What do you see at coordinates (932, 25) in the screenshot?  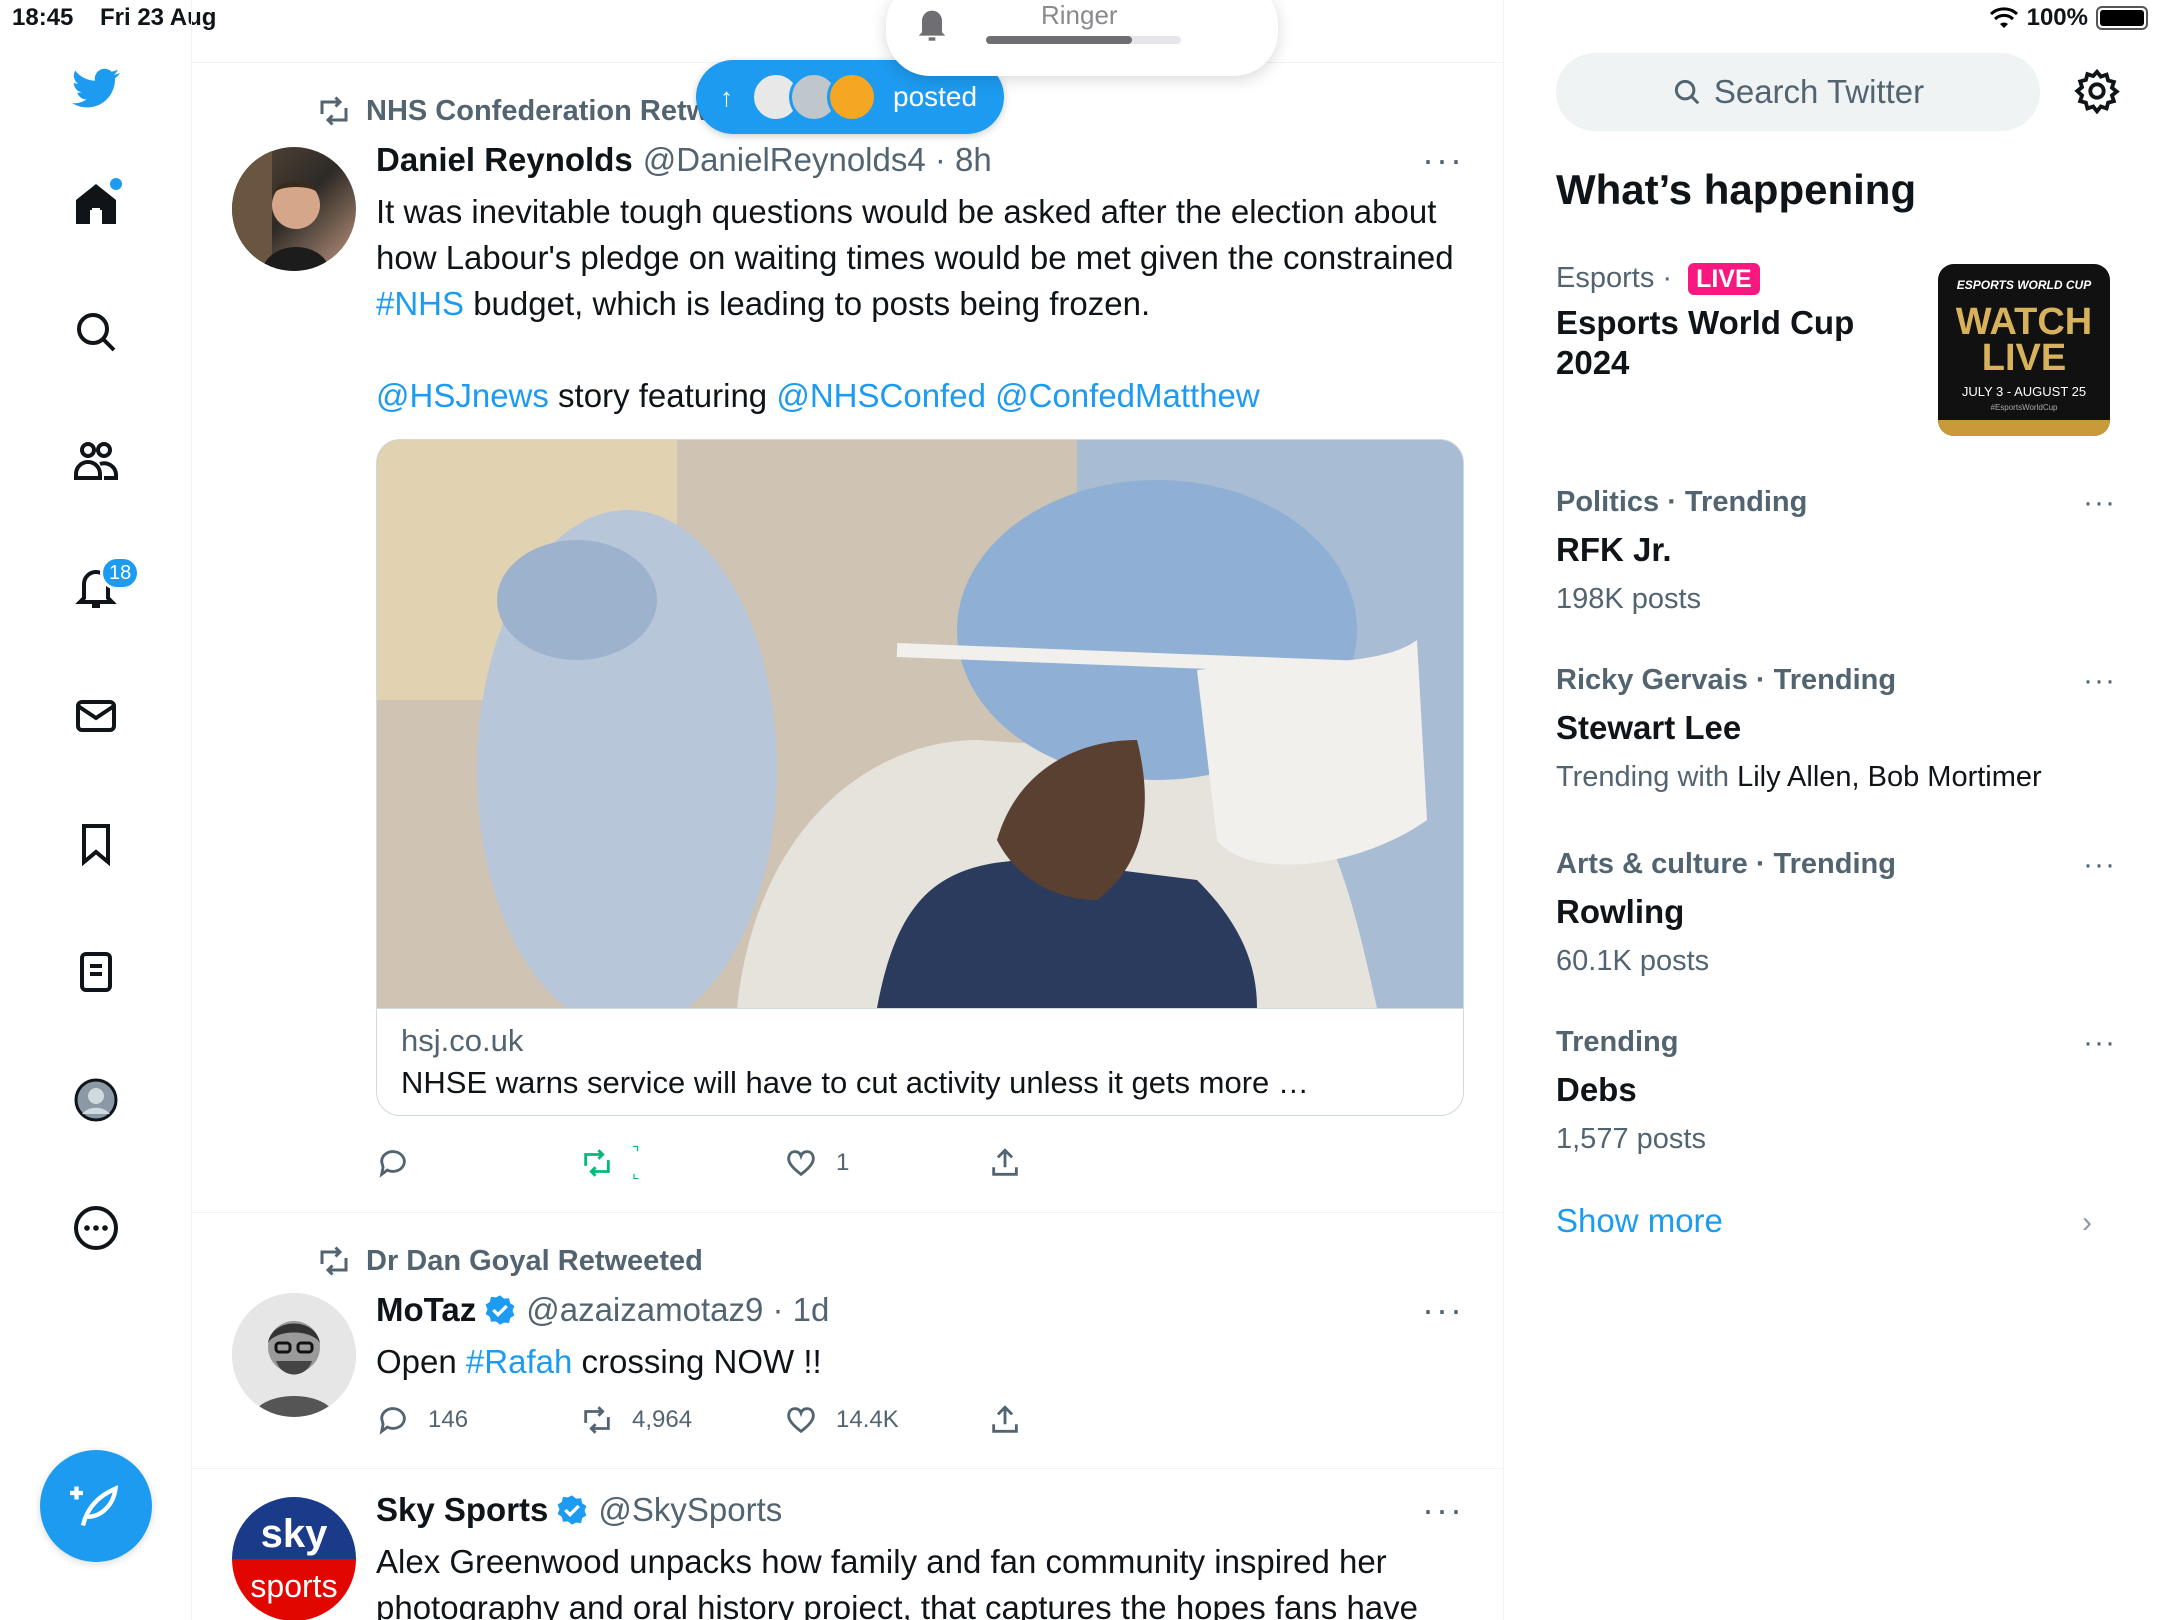 I see `bell-icon` at bounding box center [932, 25].